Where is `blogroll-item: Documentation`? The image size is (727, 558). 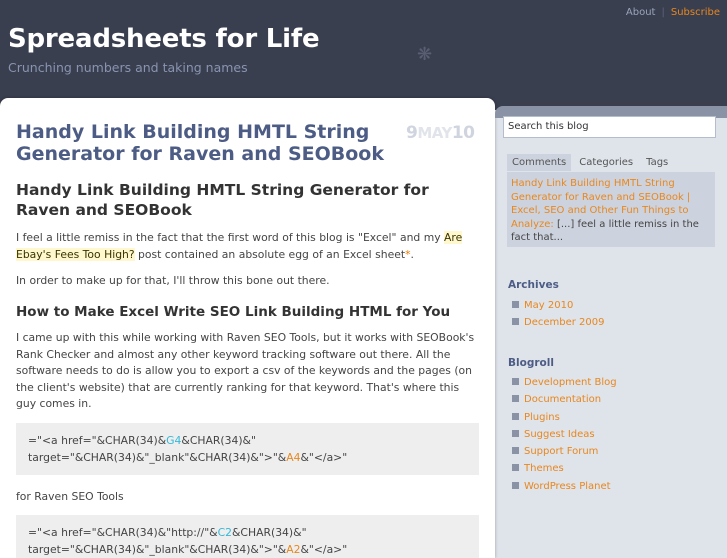 blogroll-item: Documentation is located at coordinates (564, 402).